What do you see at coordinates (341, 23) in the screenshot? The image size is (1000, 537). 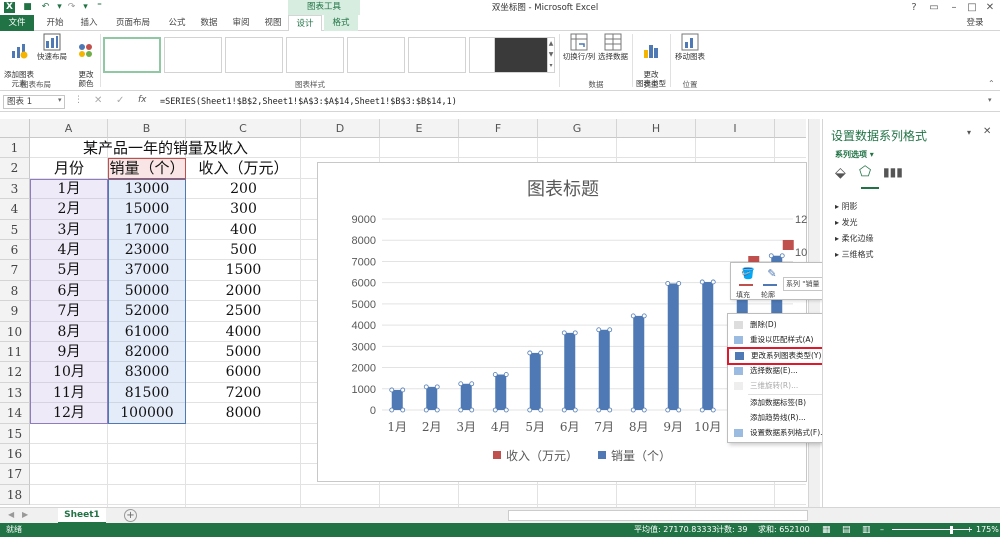 I see `tab-format: 格式` at bounding box center [341, 23].